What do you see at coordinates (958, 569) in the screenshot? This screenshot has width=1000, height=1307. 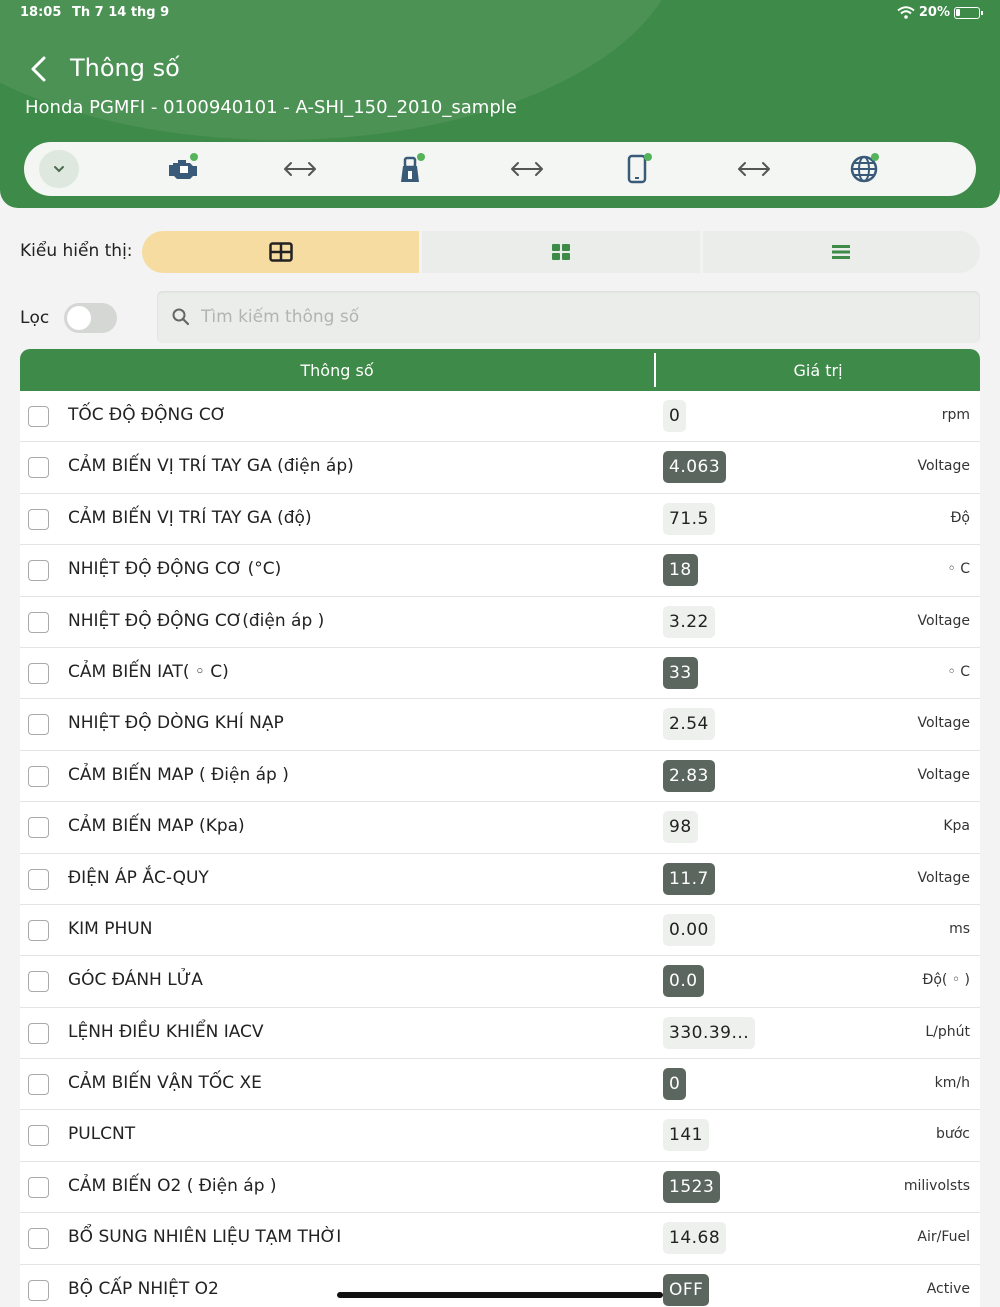 I see `param-unit: ◦ C` at bounding box center [958, 569].